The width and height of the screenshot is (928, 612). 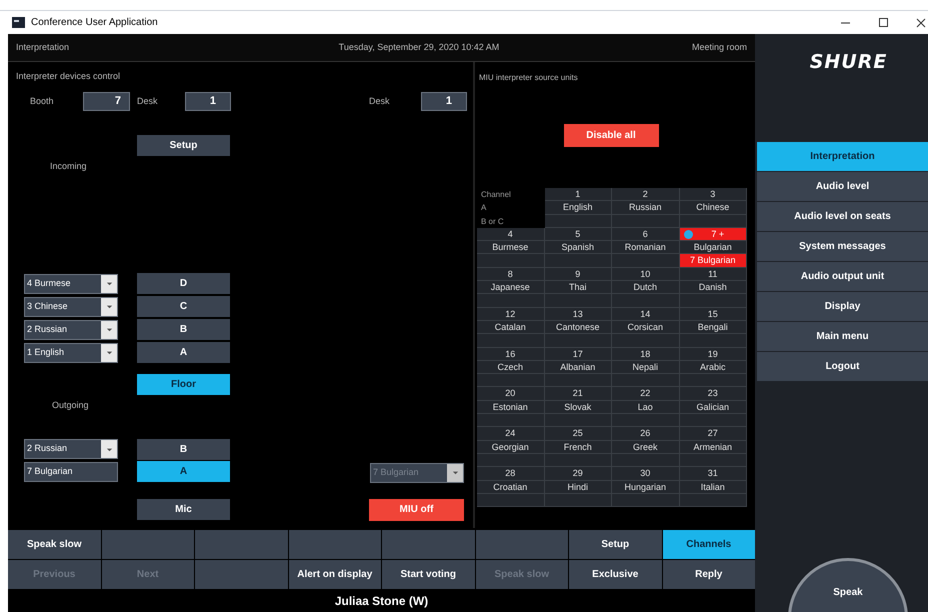 What do you see at coordinates (842, 216) in the screenshot?
I see `menu-item: Audio level on seats` at bounding box center [842, 216].